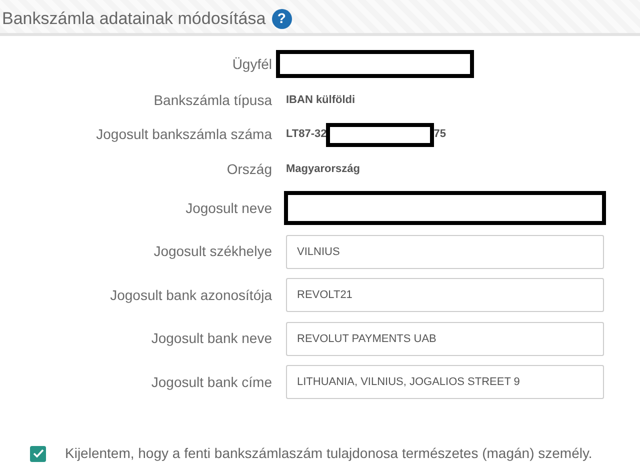 The width and height of the screenshot is (640, 472). What do you see at coordinates (212, 338) in the screenshot?
I see `field-label: Jogosult bank neve` at bounding box center [212, 338].